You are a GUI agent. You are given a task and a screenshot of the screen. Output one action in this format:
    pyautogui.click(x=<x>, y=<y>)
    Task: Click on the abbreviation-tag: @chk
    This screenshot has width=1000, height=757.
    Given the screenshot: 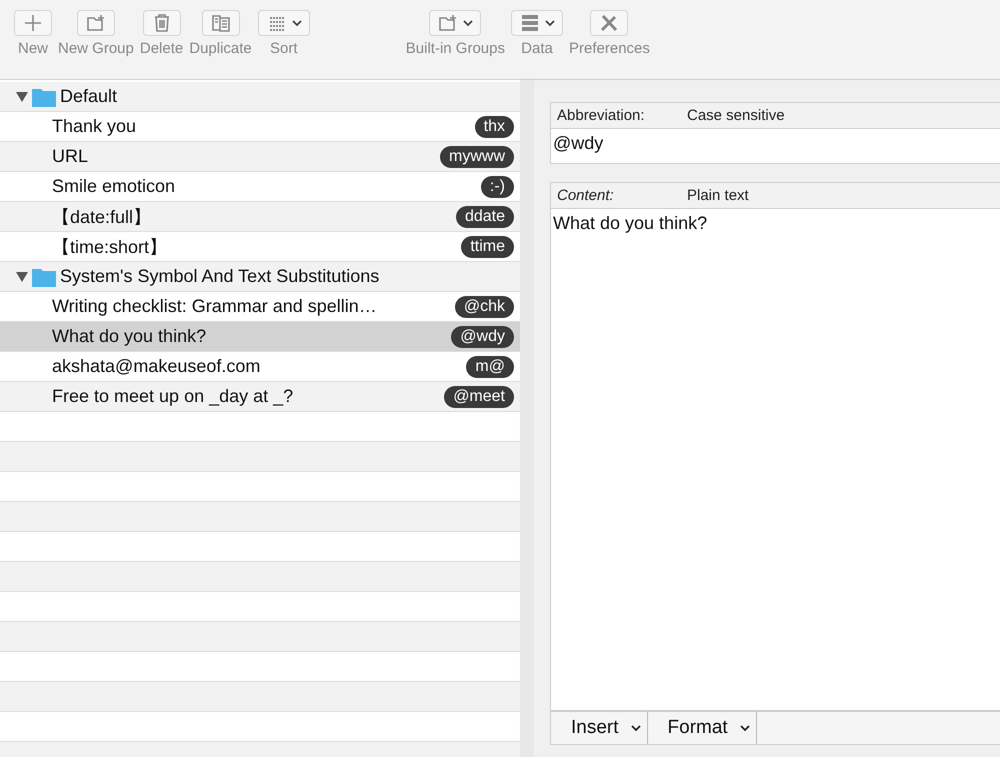 What is the action you would take?
    pyautogui.click(x=484, y=307)
    